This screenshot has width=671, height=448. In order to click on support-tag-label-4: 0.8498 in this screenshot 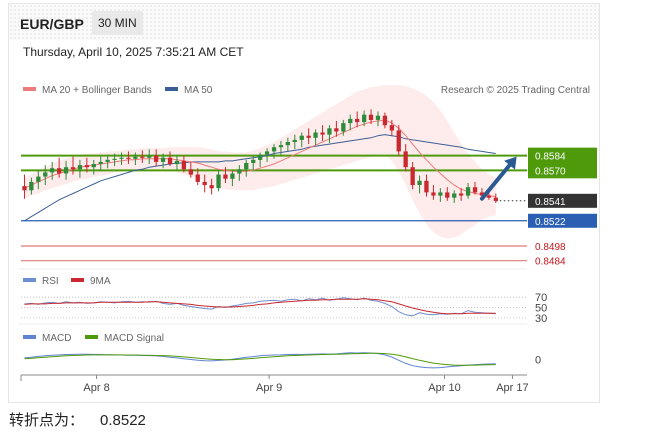, I will do `click(550, 247)`.